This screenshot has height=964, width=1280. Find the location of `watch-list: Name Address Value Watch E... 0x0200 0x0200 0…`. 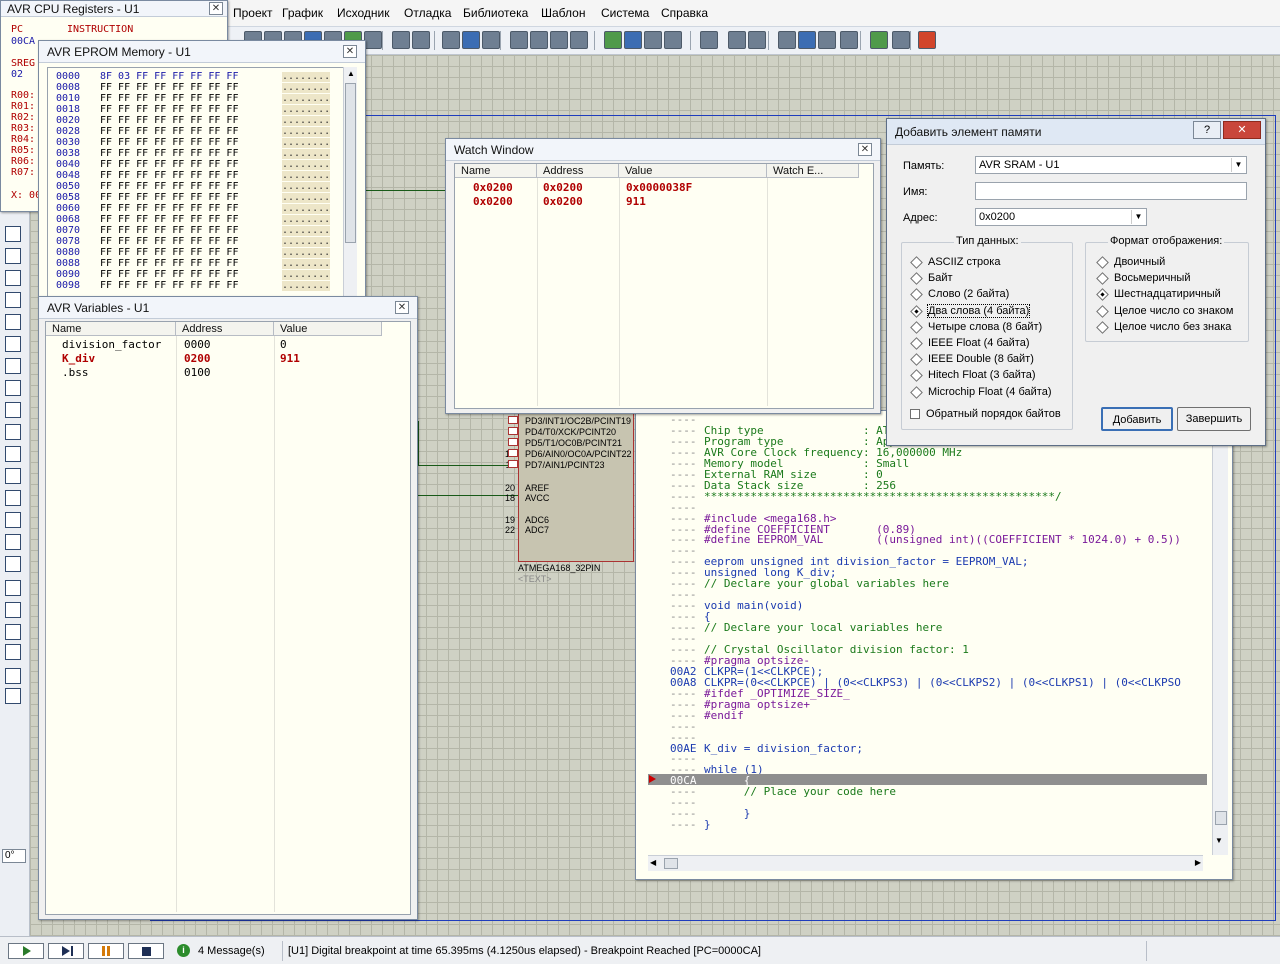

watch-list: Name Address Value Watch E... 0x0200 0x0200 0… is located at coordinates (664, 286).